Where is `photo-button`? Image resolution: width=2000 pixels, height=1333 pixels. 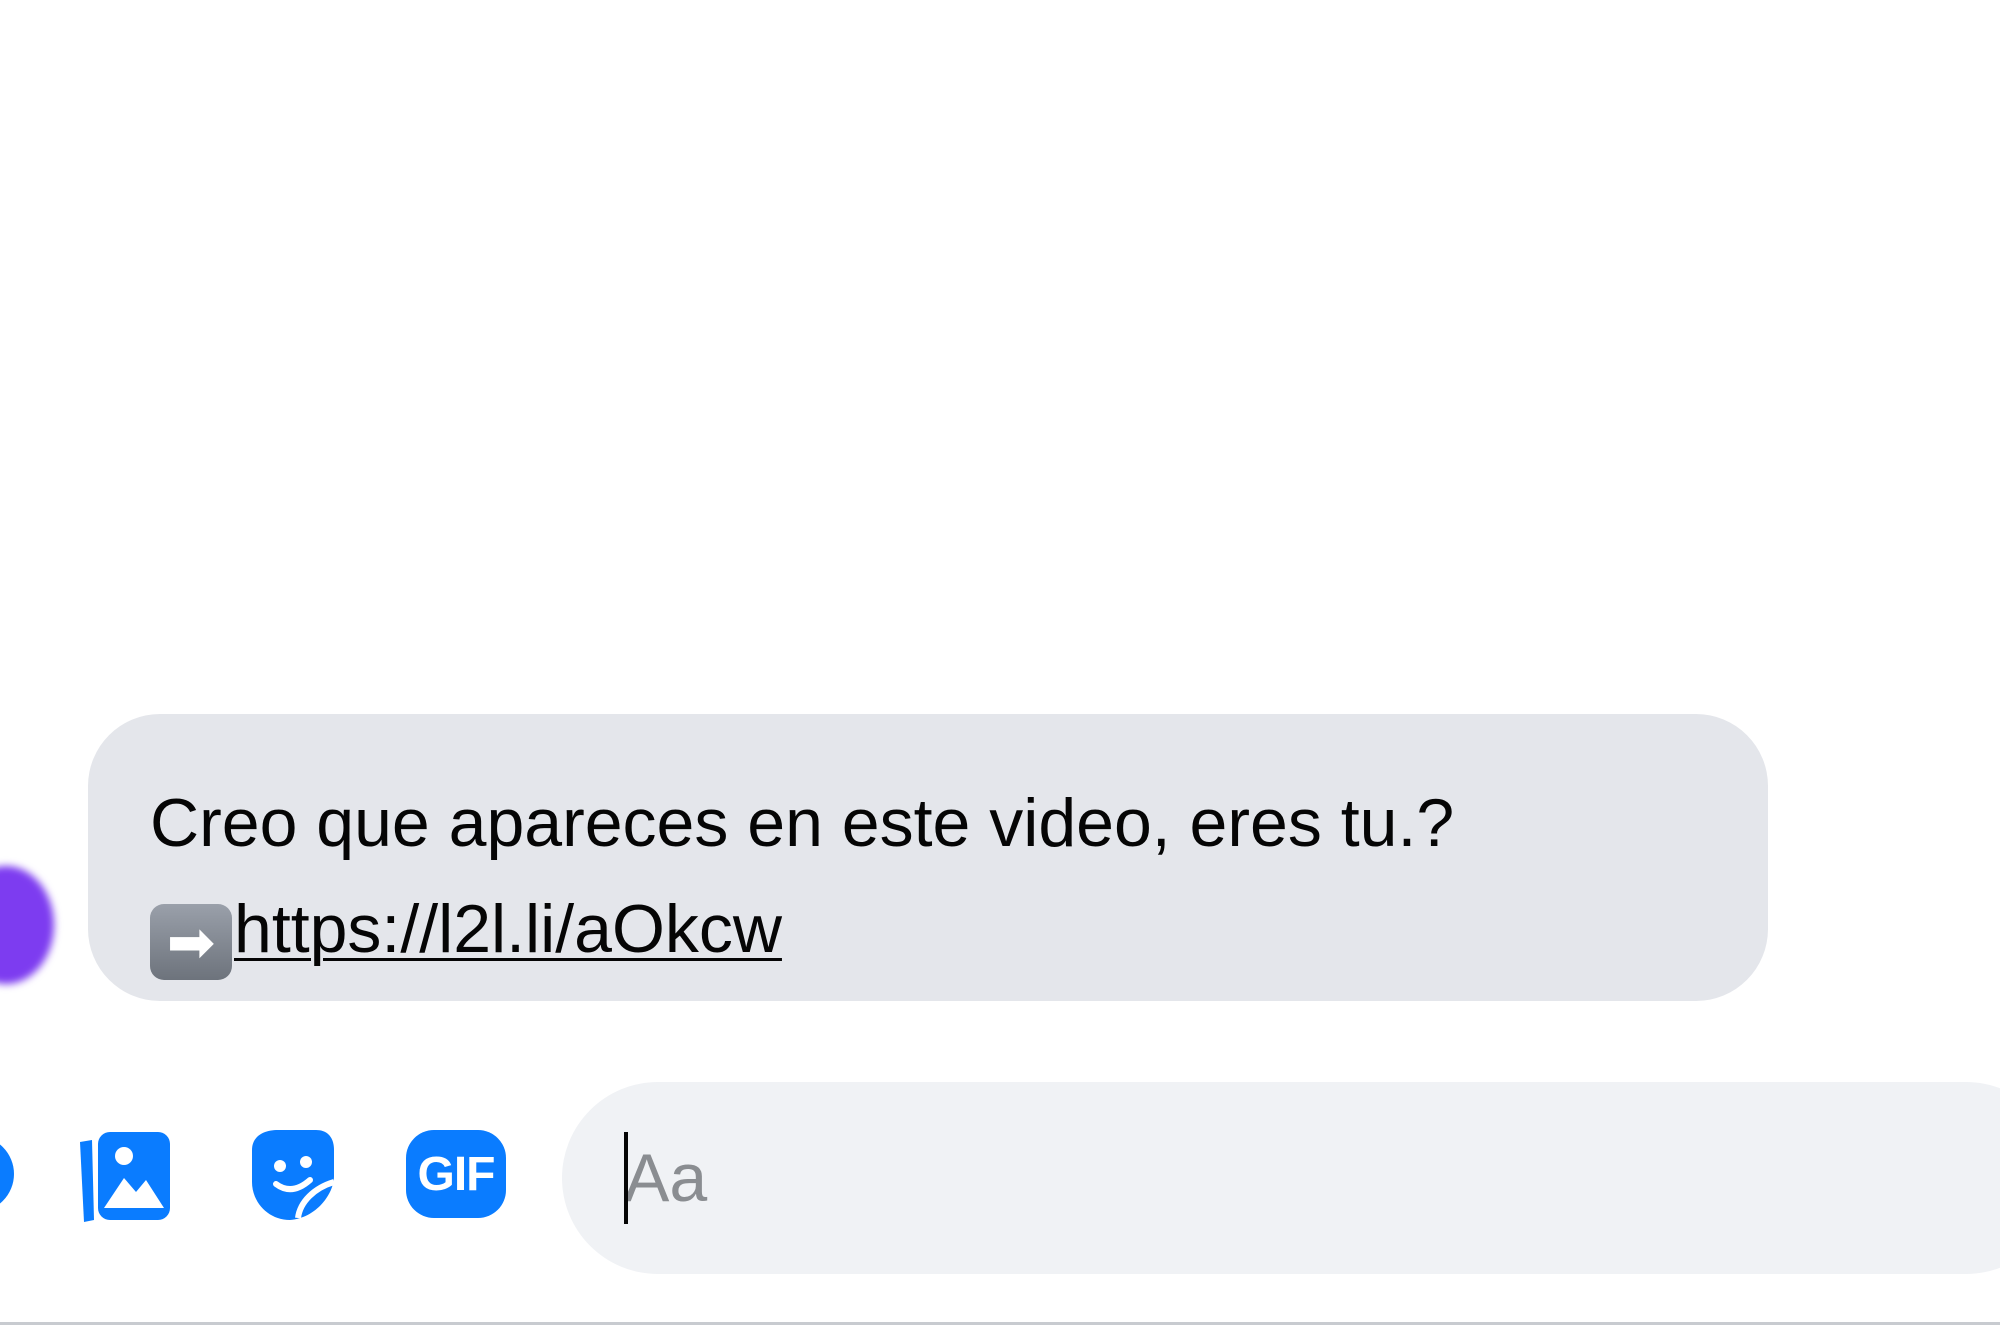 photo-button is located at coordinates (124, 1174).